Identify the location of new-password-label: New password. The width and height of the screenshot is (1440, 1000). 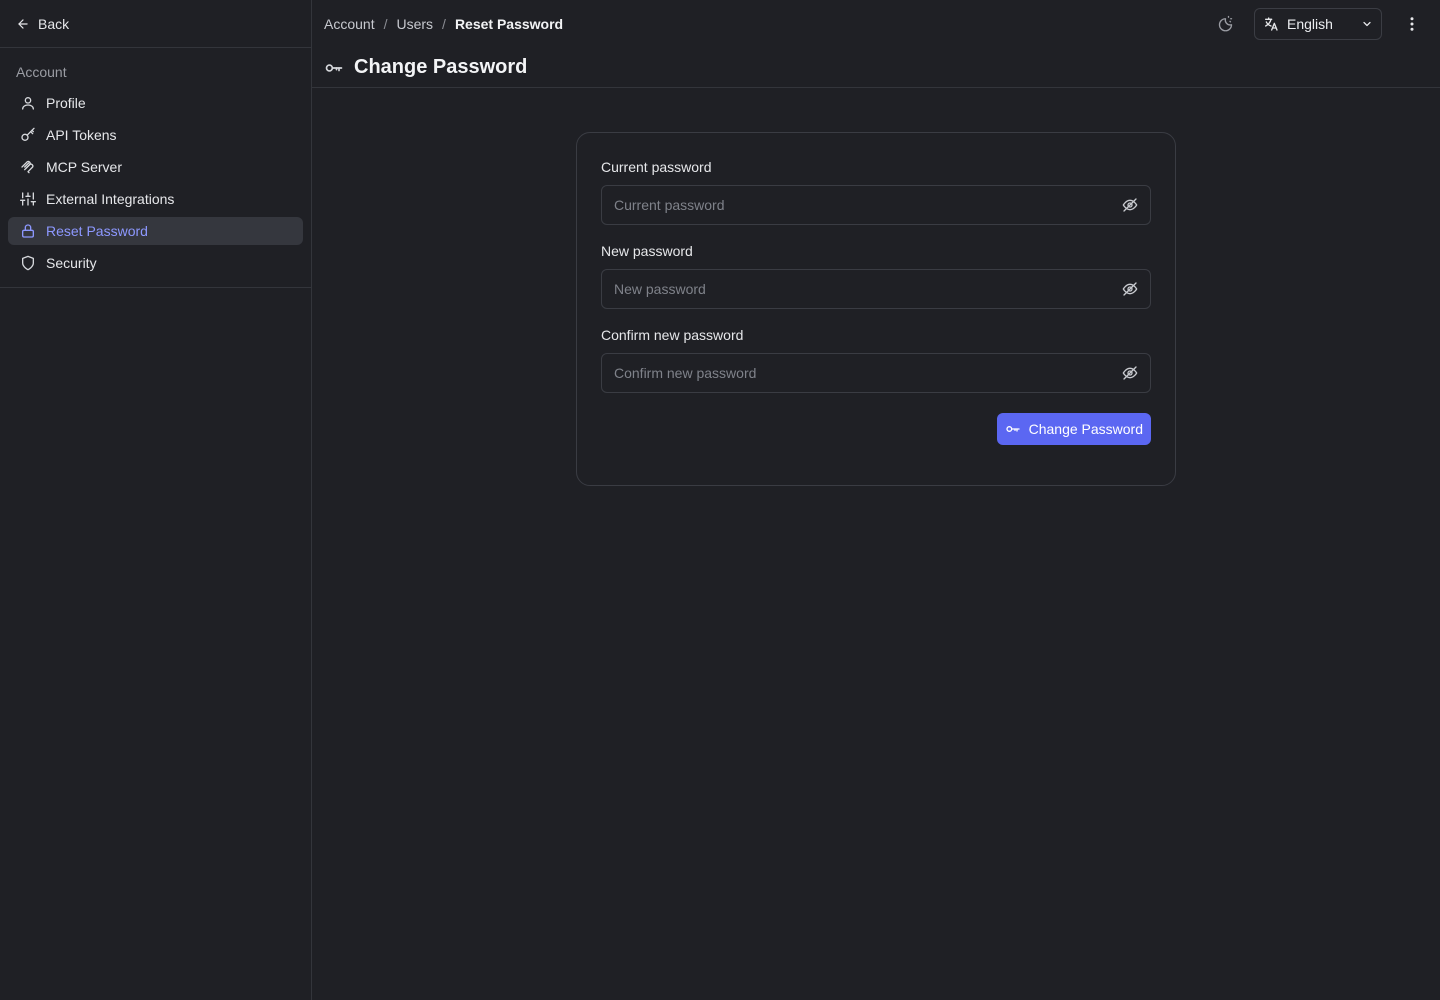
(647, 251).